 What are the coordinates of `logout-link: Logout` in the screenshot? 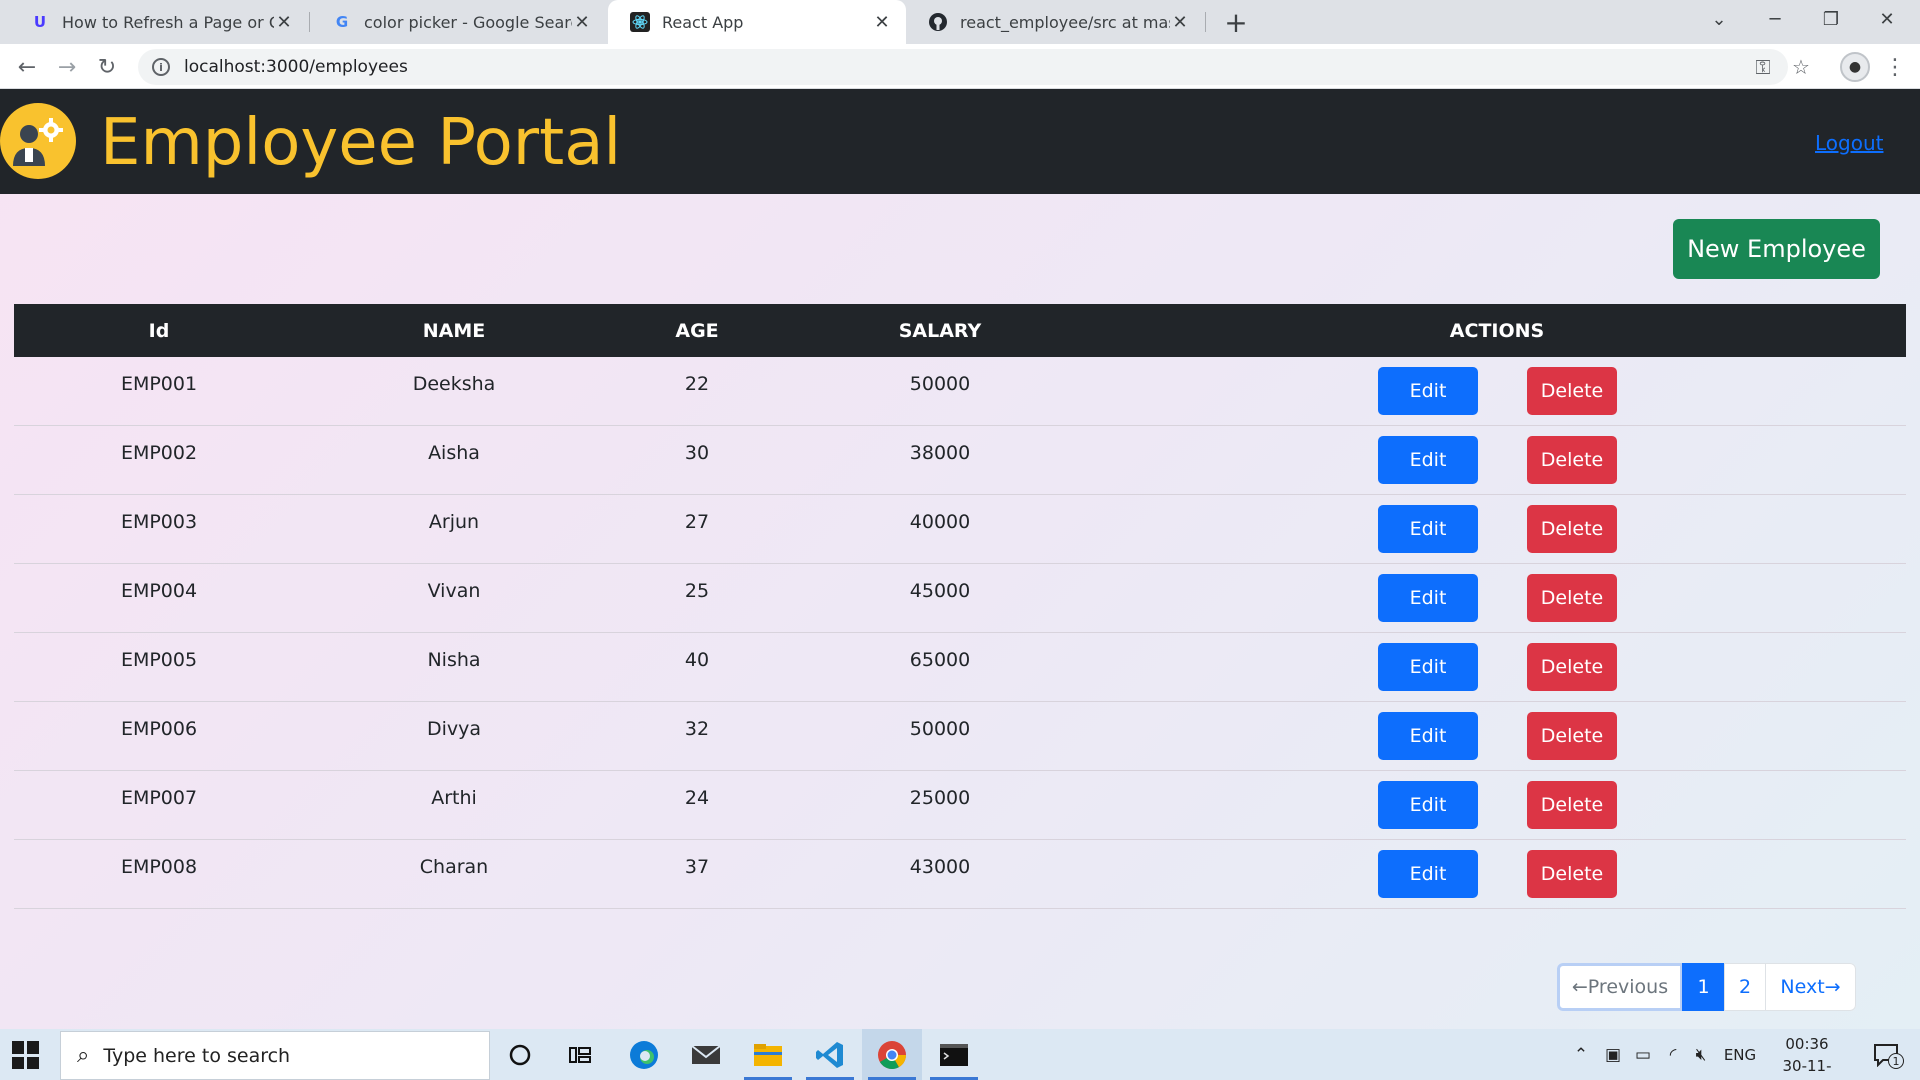 It's located at (1849, 143).